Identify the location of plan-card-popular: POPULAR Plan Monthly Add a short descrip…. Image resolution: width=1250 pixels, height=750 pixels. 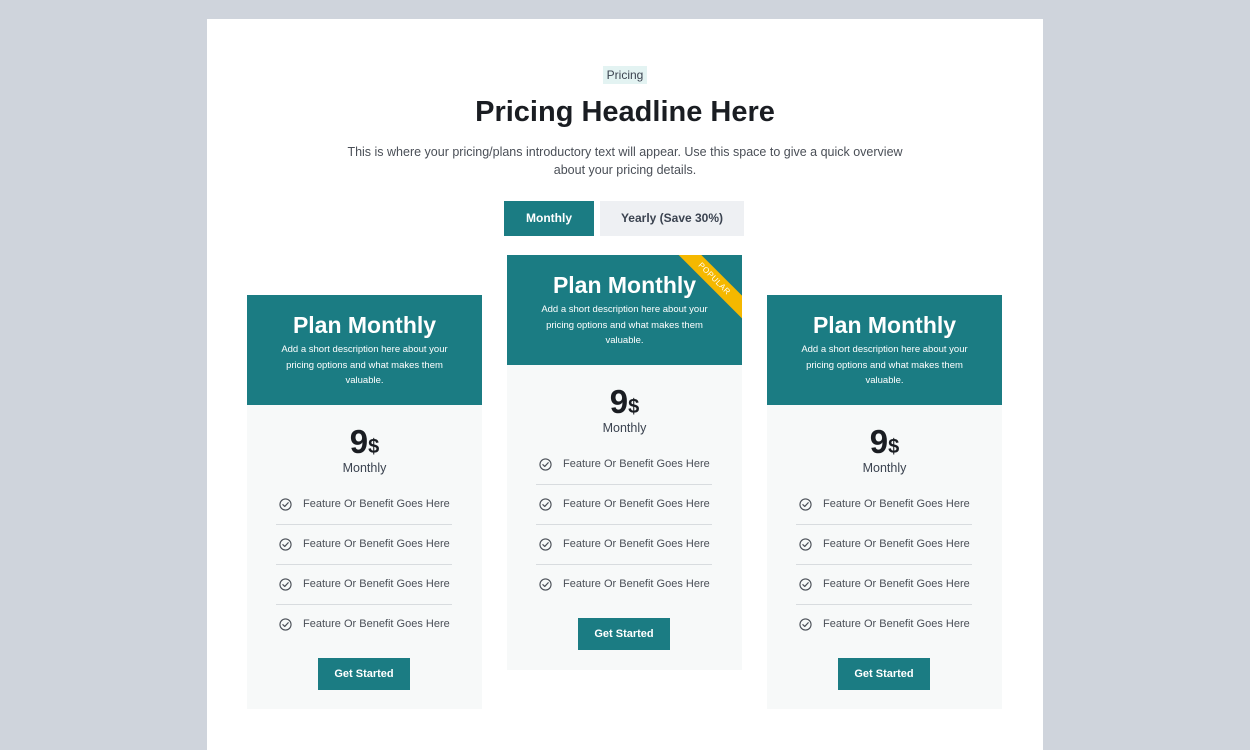
(624, 462).